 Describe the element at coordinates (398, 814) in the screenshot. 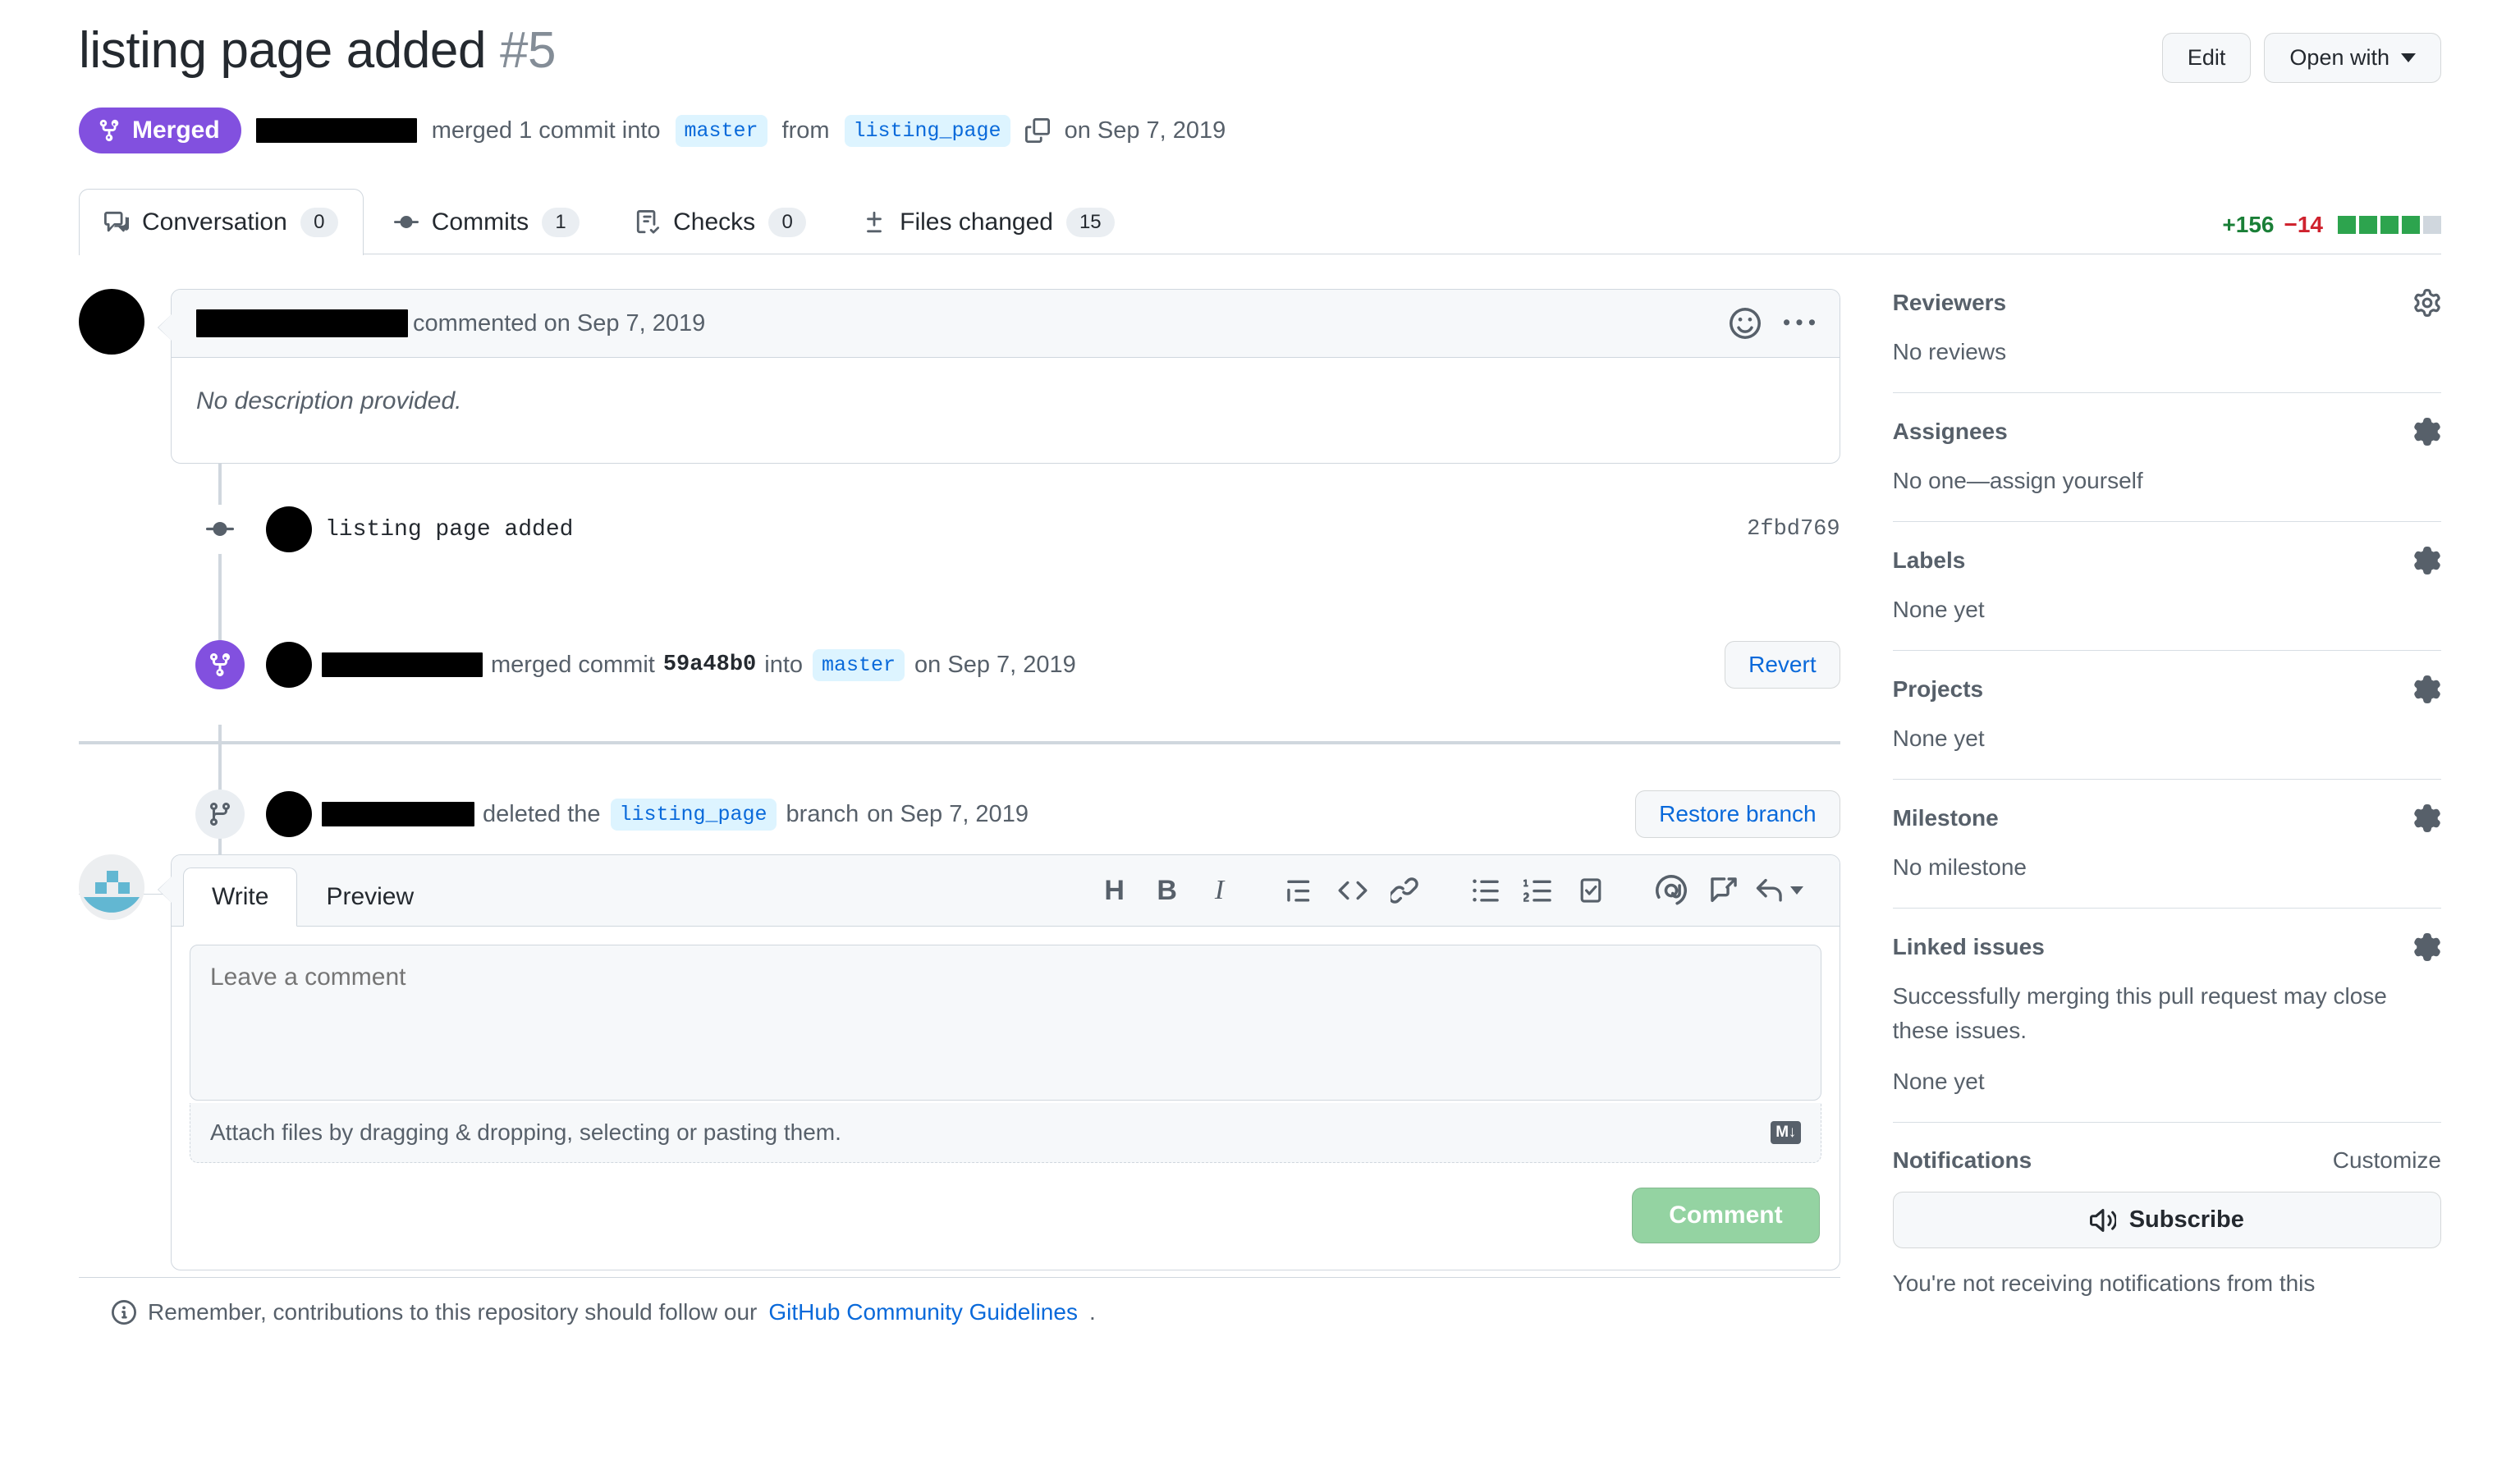

I see `timeline-branch-author-redacted` at that location.